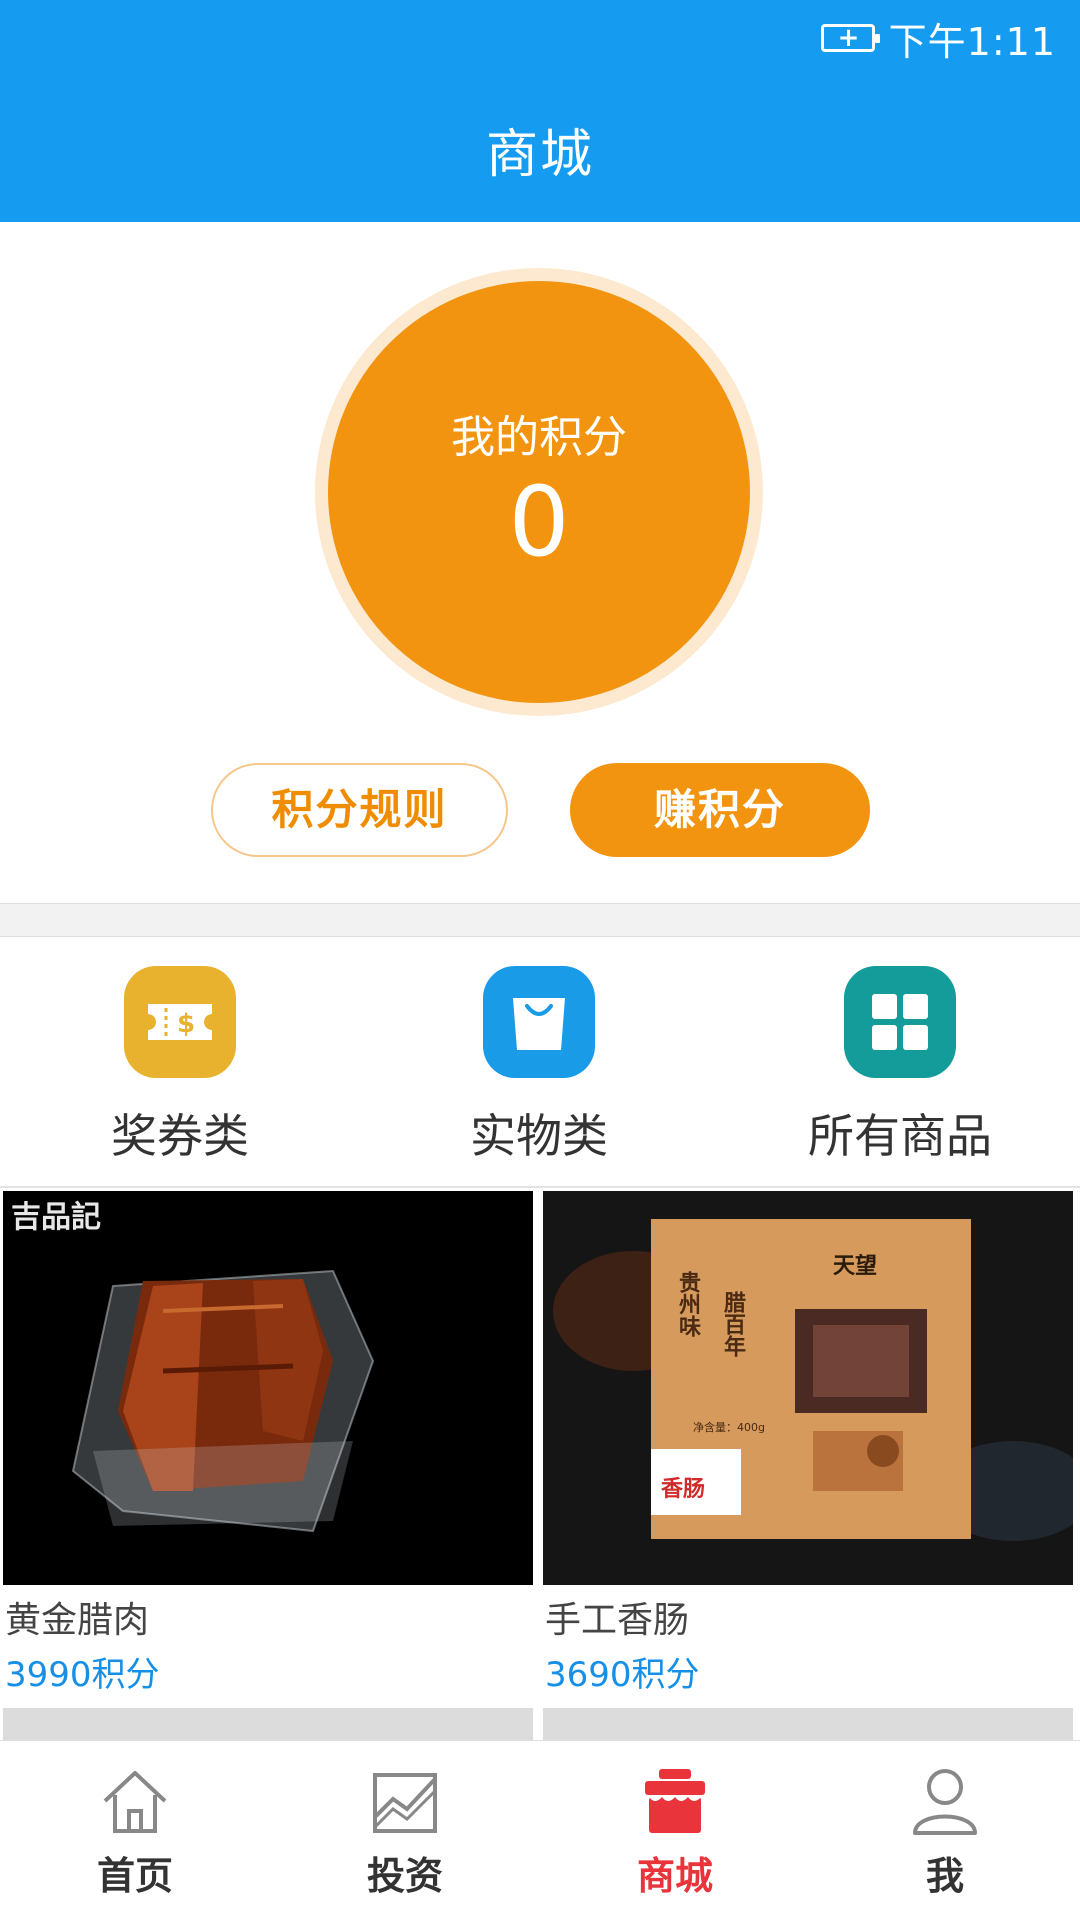  Describe the element at coordinates (855, 1266) in the screenshot. I see `package-text: 天望` at that location.